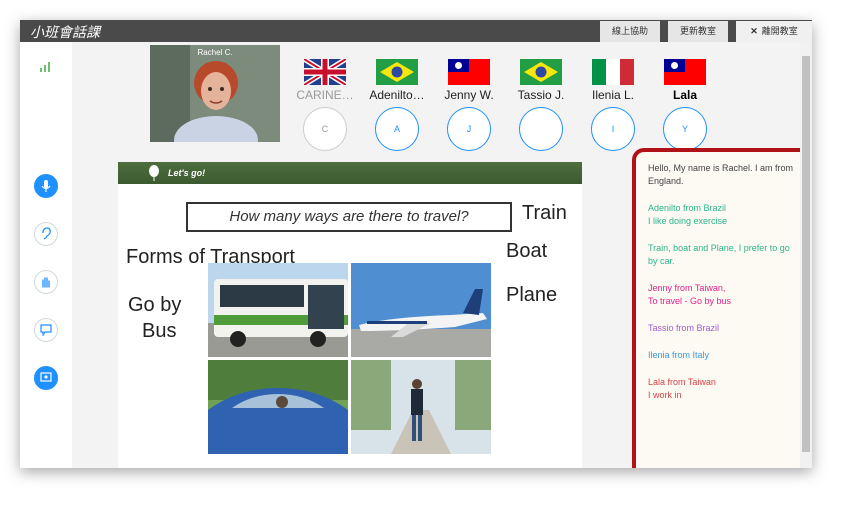  What do you see at coordinates (45, 67) in the screenshot?
I see `signal-icon` at bounding box center [45, 67].